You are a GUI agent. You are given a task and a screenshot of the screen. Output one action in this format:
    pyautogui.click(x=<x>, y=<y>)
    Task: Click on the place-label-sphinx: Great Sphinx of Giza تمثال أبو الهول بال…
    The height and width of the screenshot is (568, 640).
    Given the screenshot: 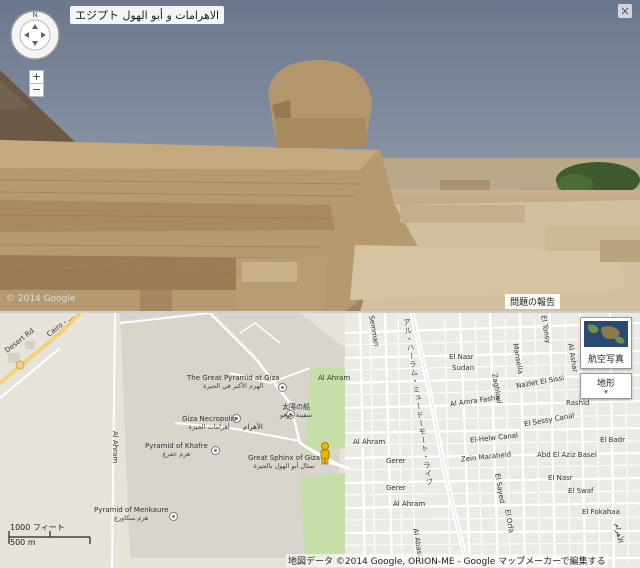 What is the action you would take?
    pyautogui.click(x=284, y=462)
    